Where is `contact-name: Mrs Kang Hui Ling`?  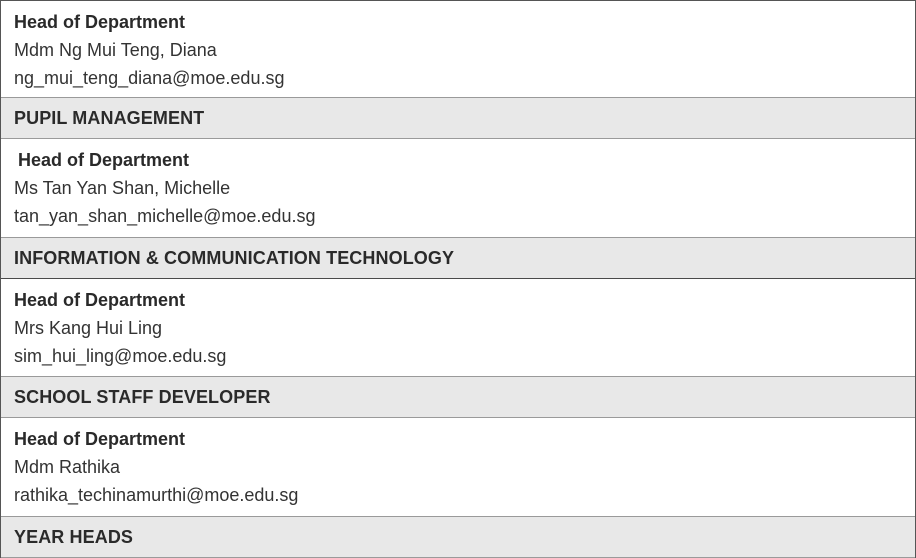
contact-name: Mrs Kang Hui Ling is located at coordinates (88, 328).